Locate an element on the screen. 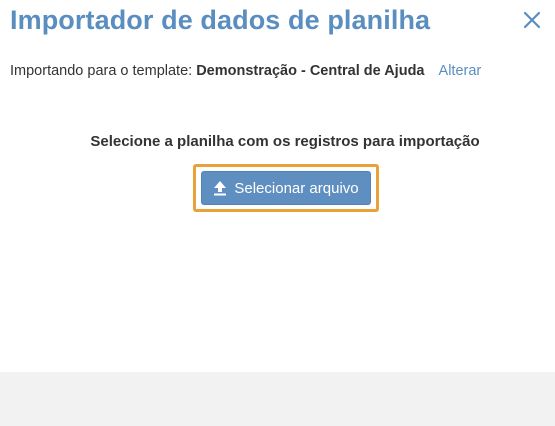  close-icon is located at coordinates (532, 20).